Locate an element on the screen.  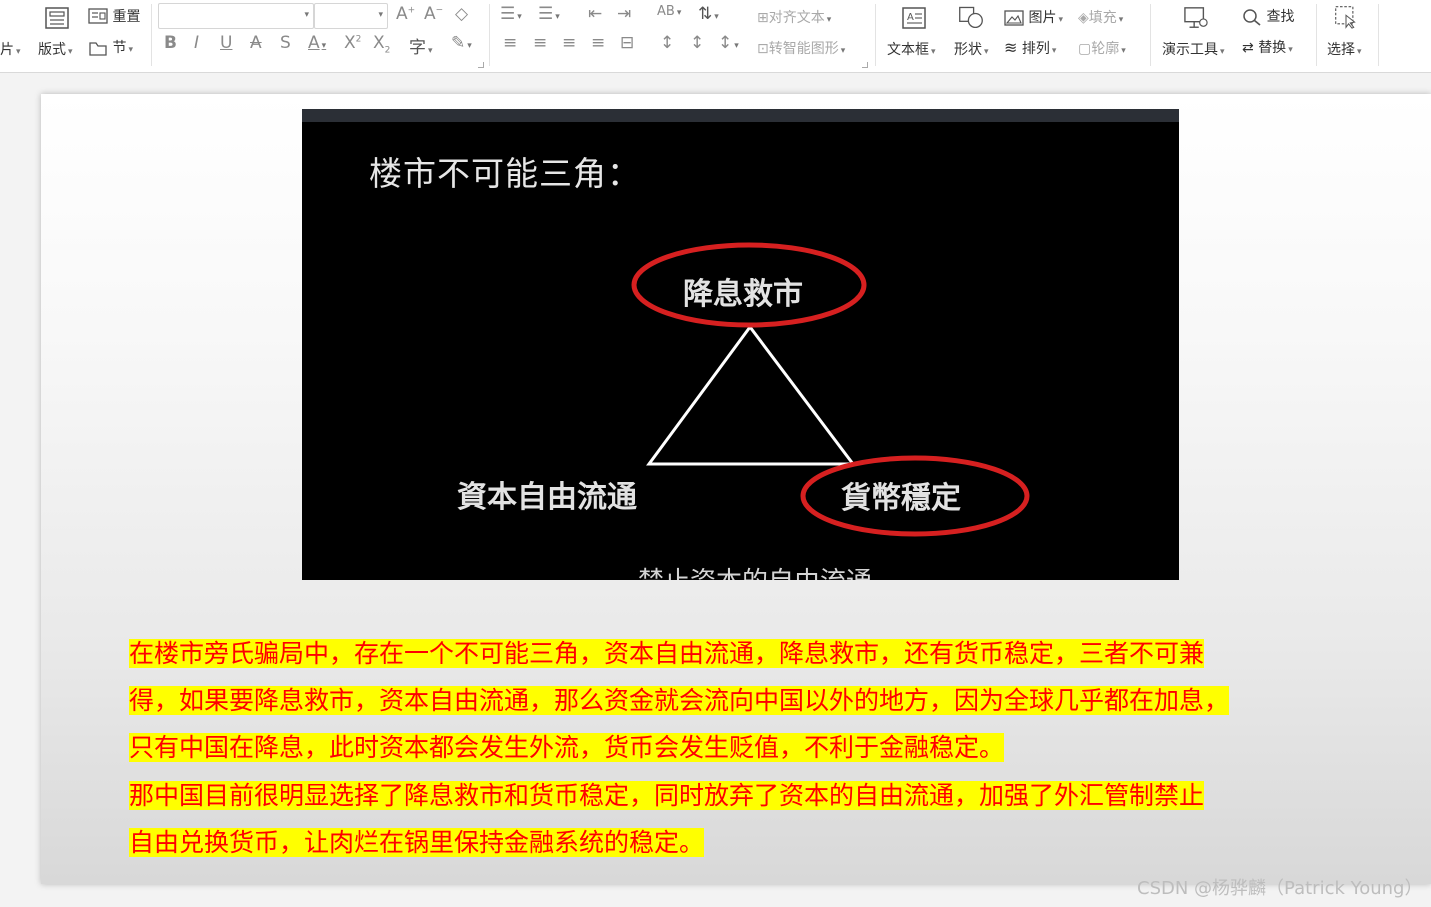
fill-label: 填充 is located at coordinates (1102, 18).